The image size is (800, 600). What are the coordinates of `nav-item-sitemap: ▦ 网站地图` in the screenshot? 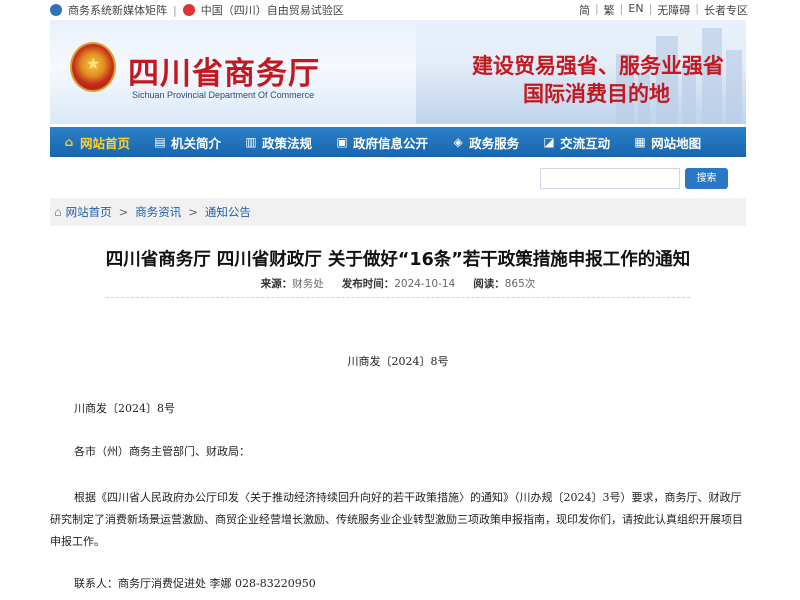 It's located at (666, 142).